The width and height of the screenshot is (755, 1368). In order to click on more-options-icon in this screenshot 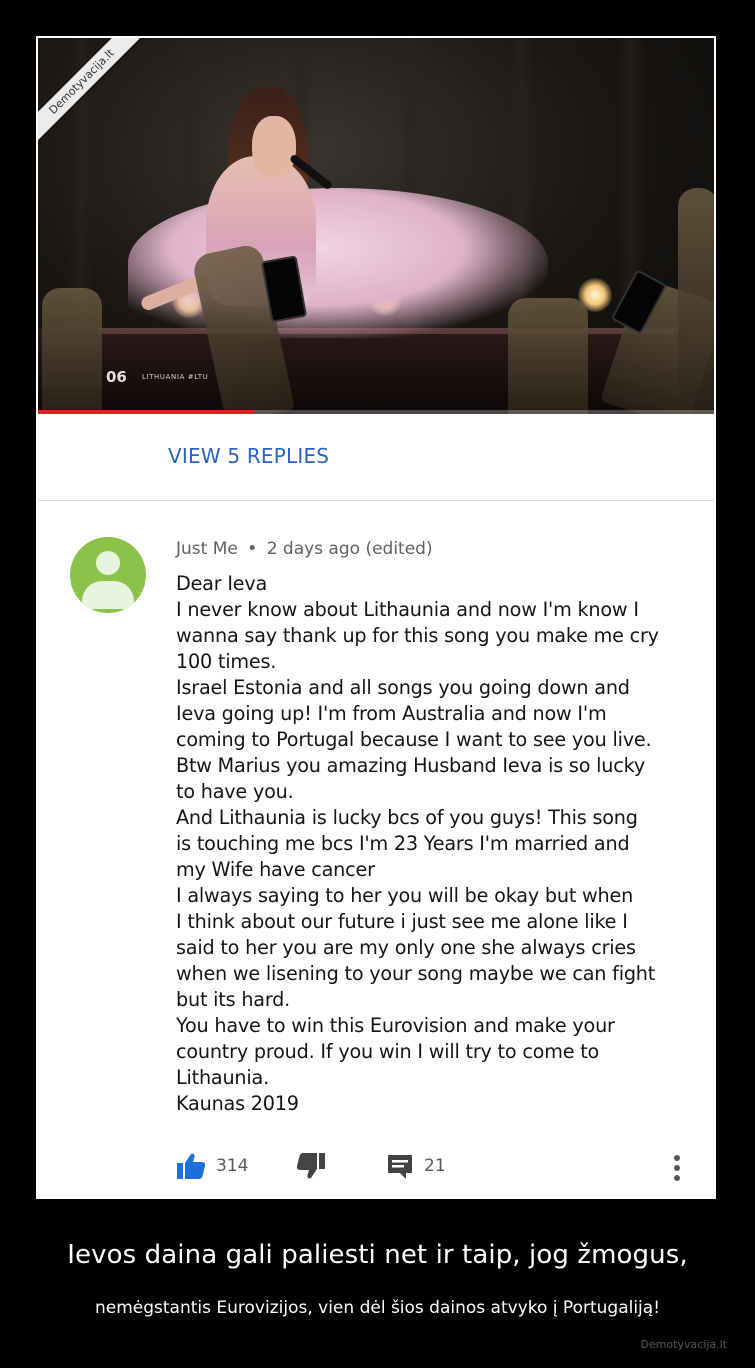, I will do `click(677, 1169)`.